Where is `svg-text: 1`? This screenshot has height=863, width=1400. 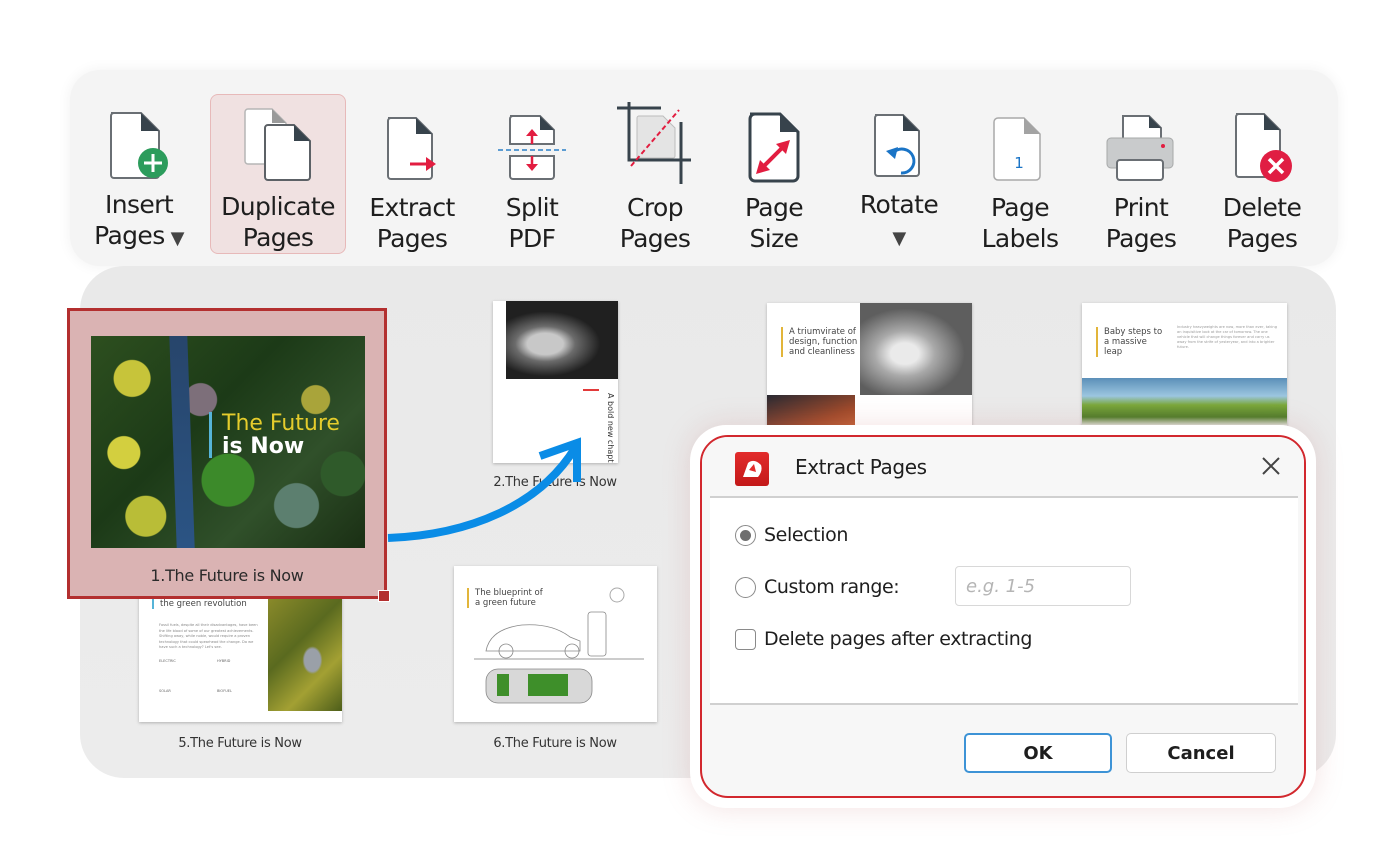
svg-text: 1 is located at coordinates (1019, 163).